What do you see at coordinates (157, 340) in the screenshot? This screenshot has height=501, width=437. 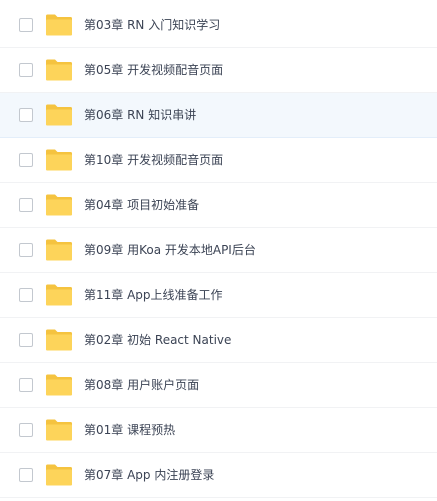 I see `file-name: 第02章 初始 React Native` at bounding box center [157, 340].